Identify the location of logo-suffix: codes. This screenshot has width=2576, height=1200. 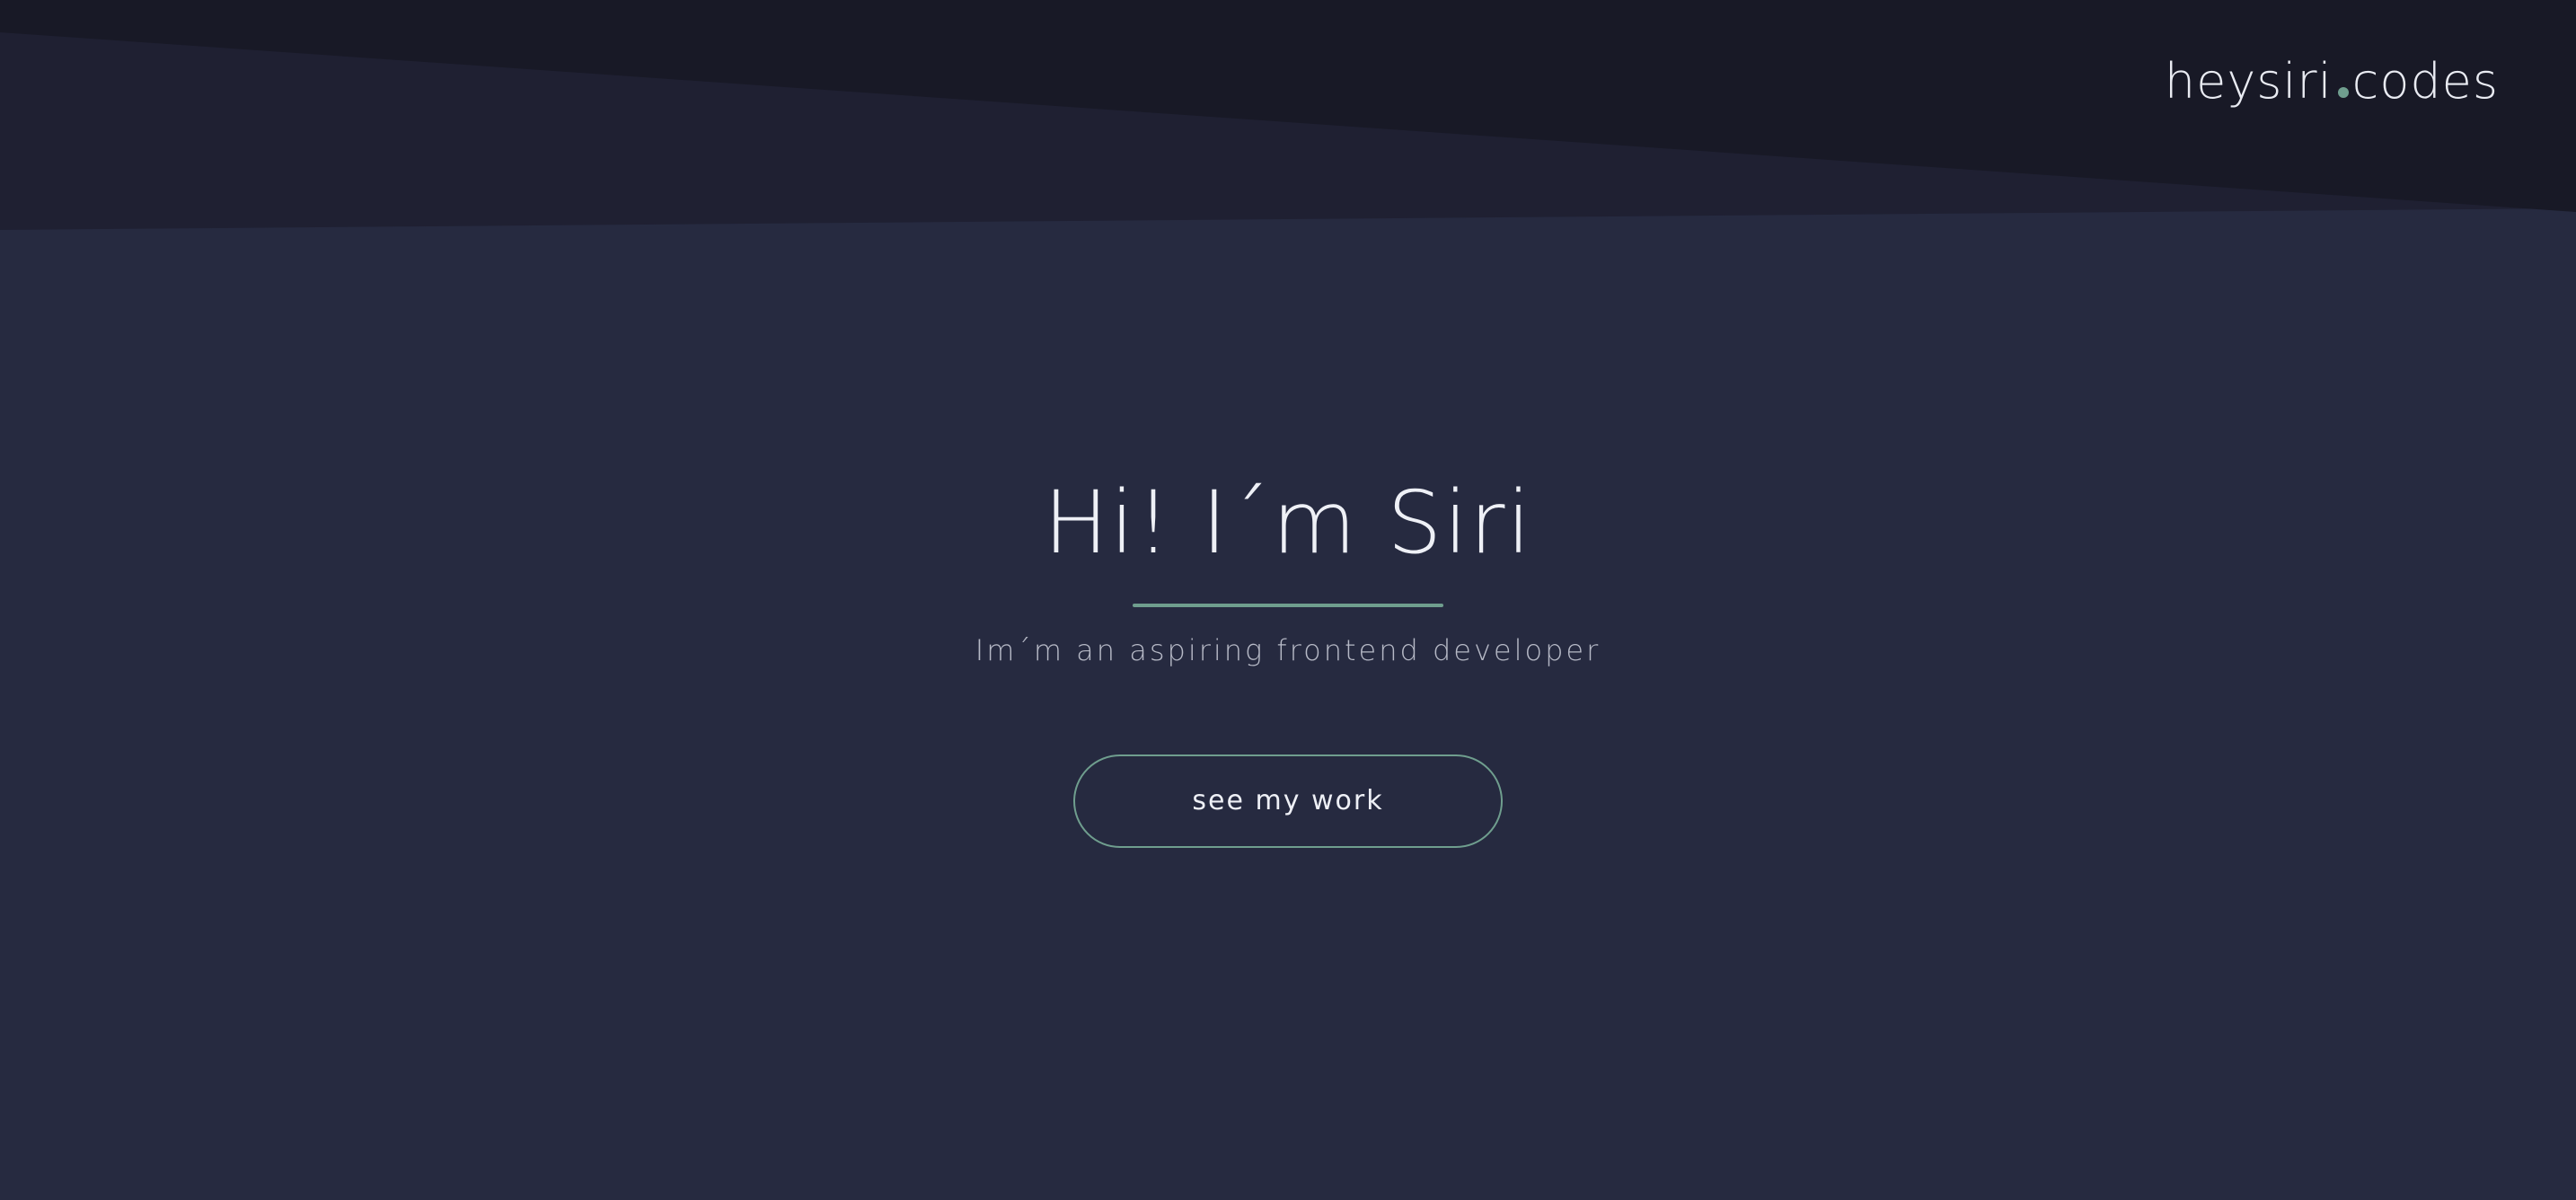
(2425, 81).